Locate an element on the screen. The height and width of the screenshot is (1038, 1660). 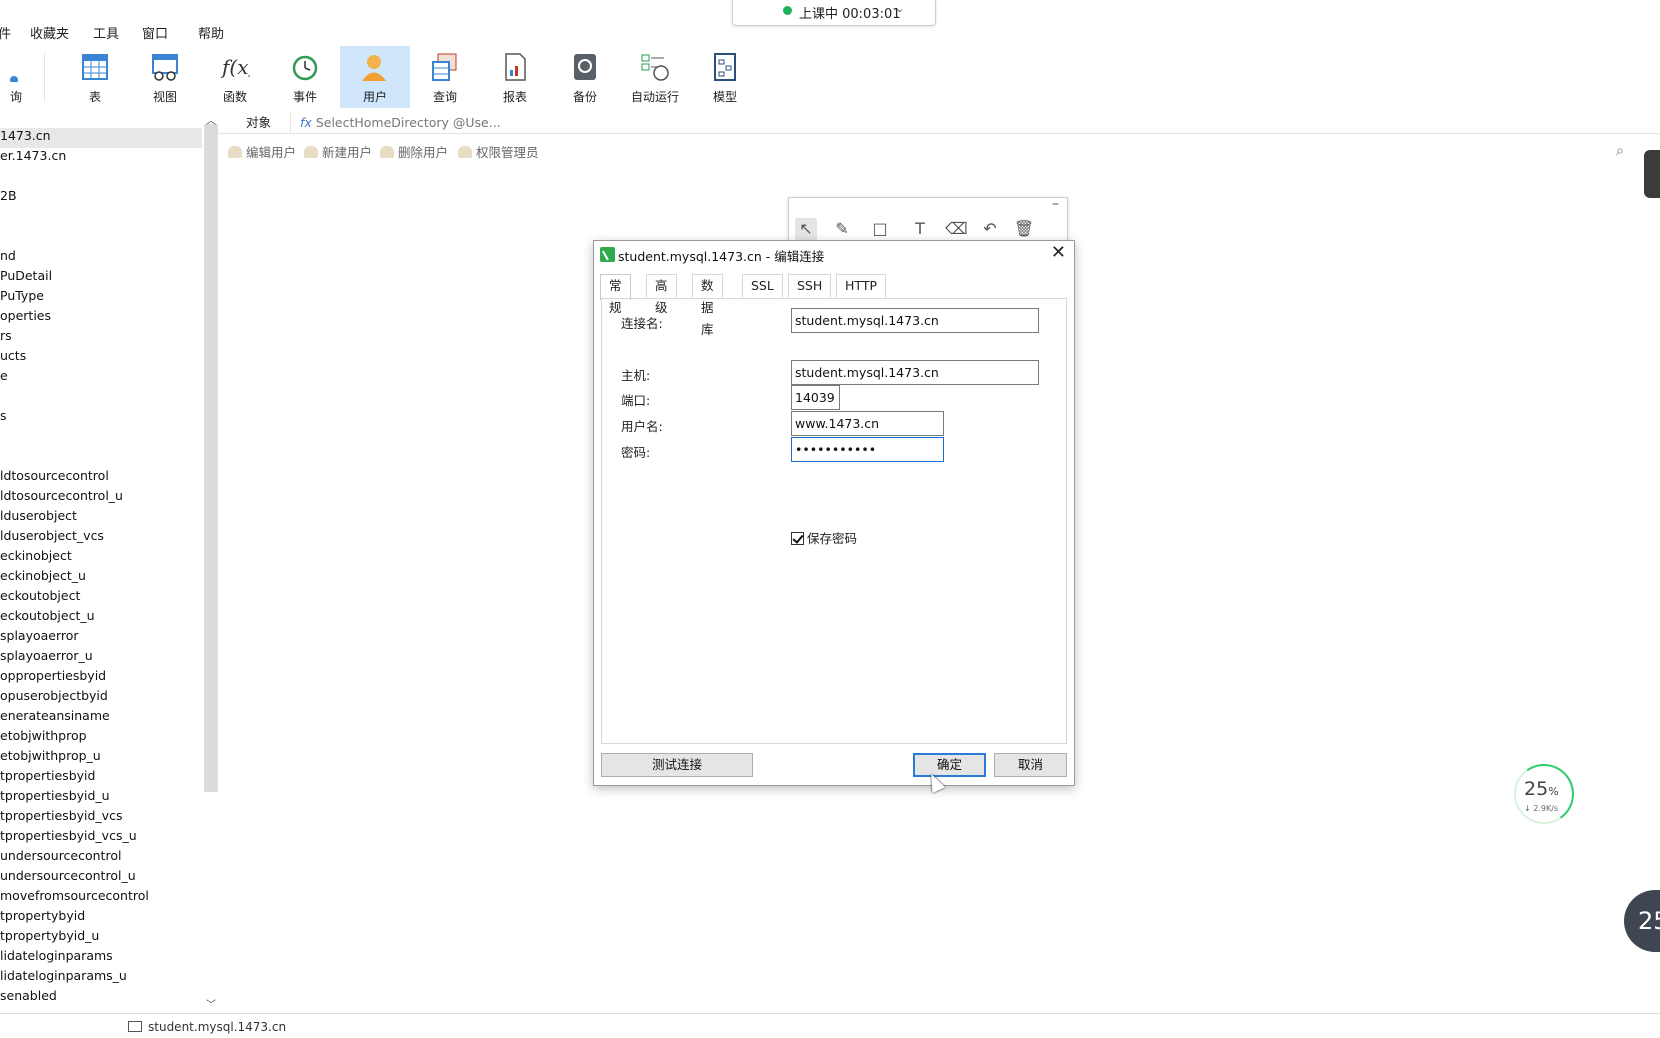
tree-item: splayoaerror_u is located at coordinates (46, 655).